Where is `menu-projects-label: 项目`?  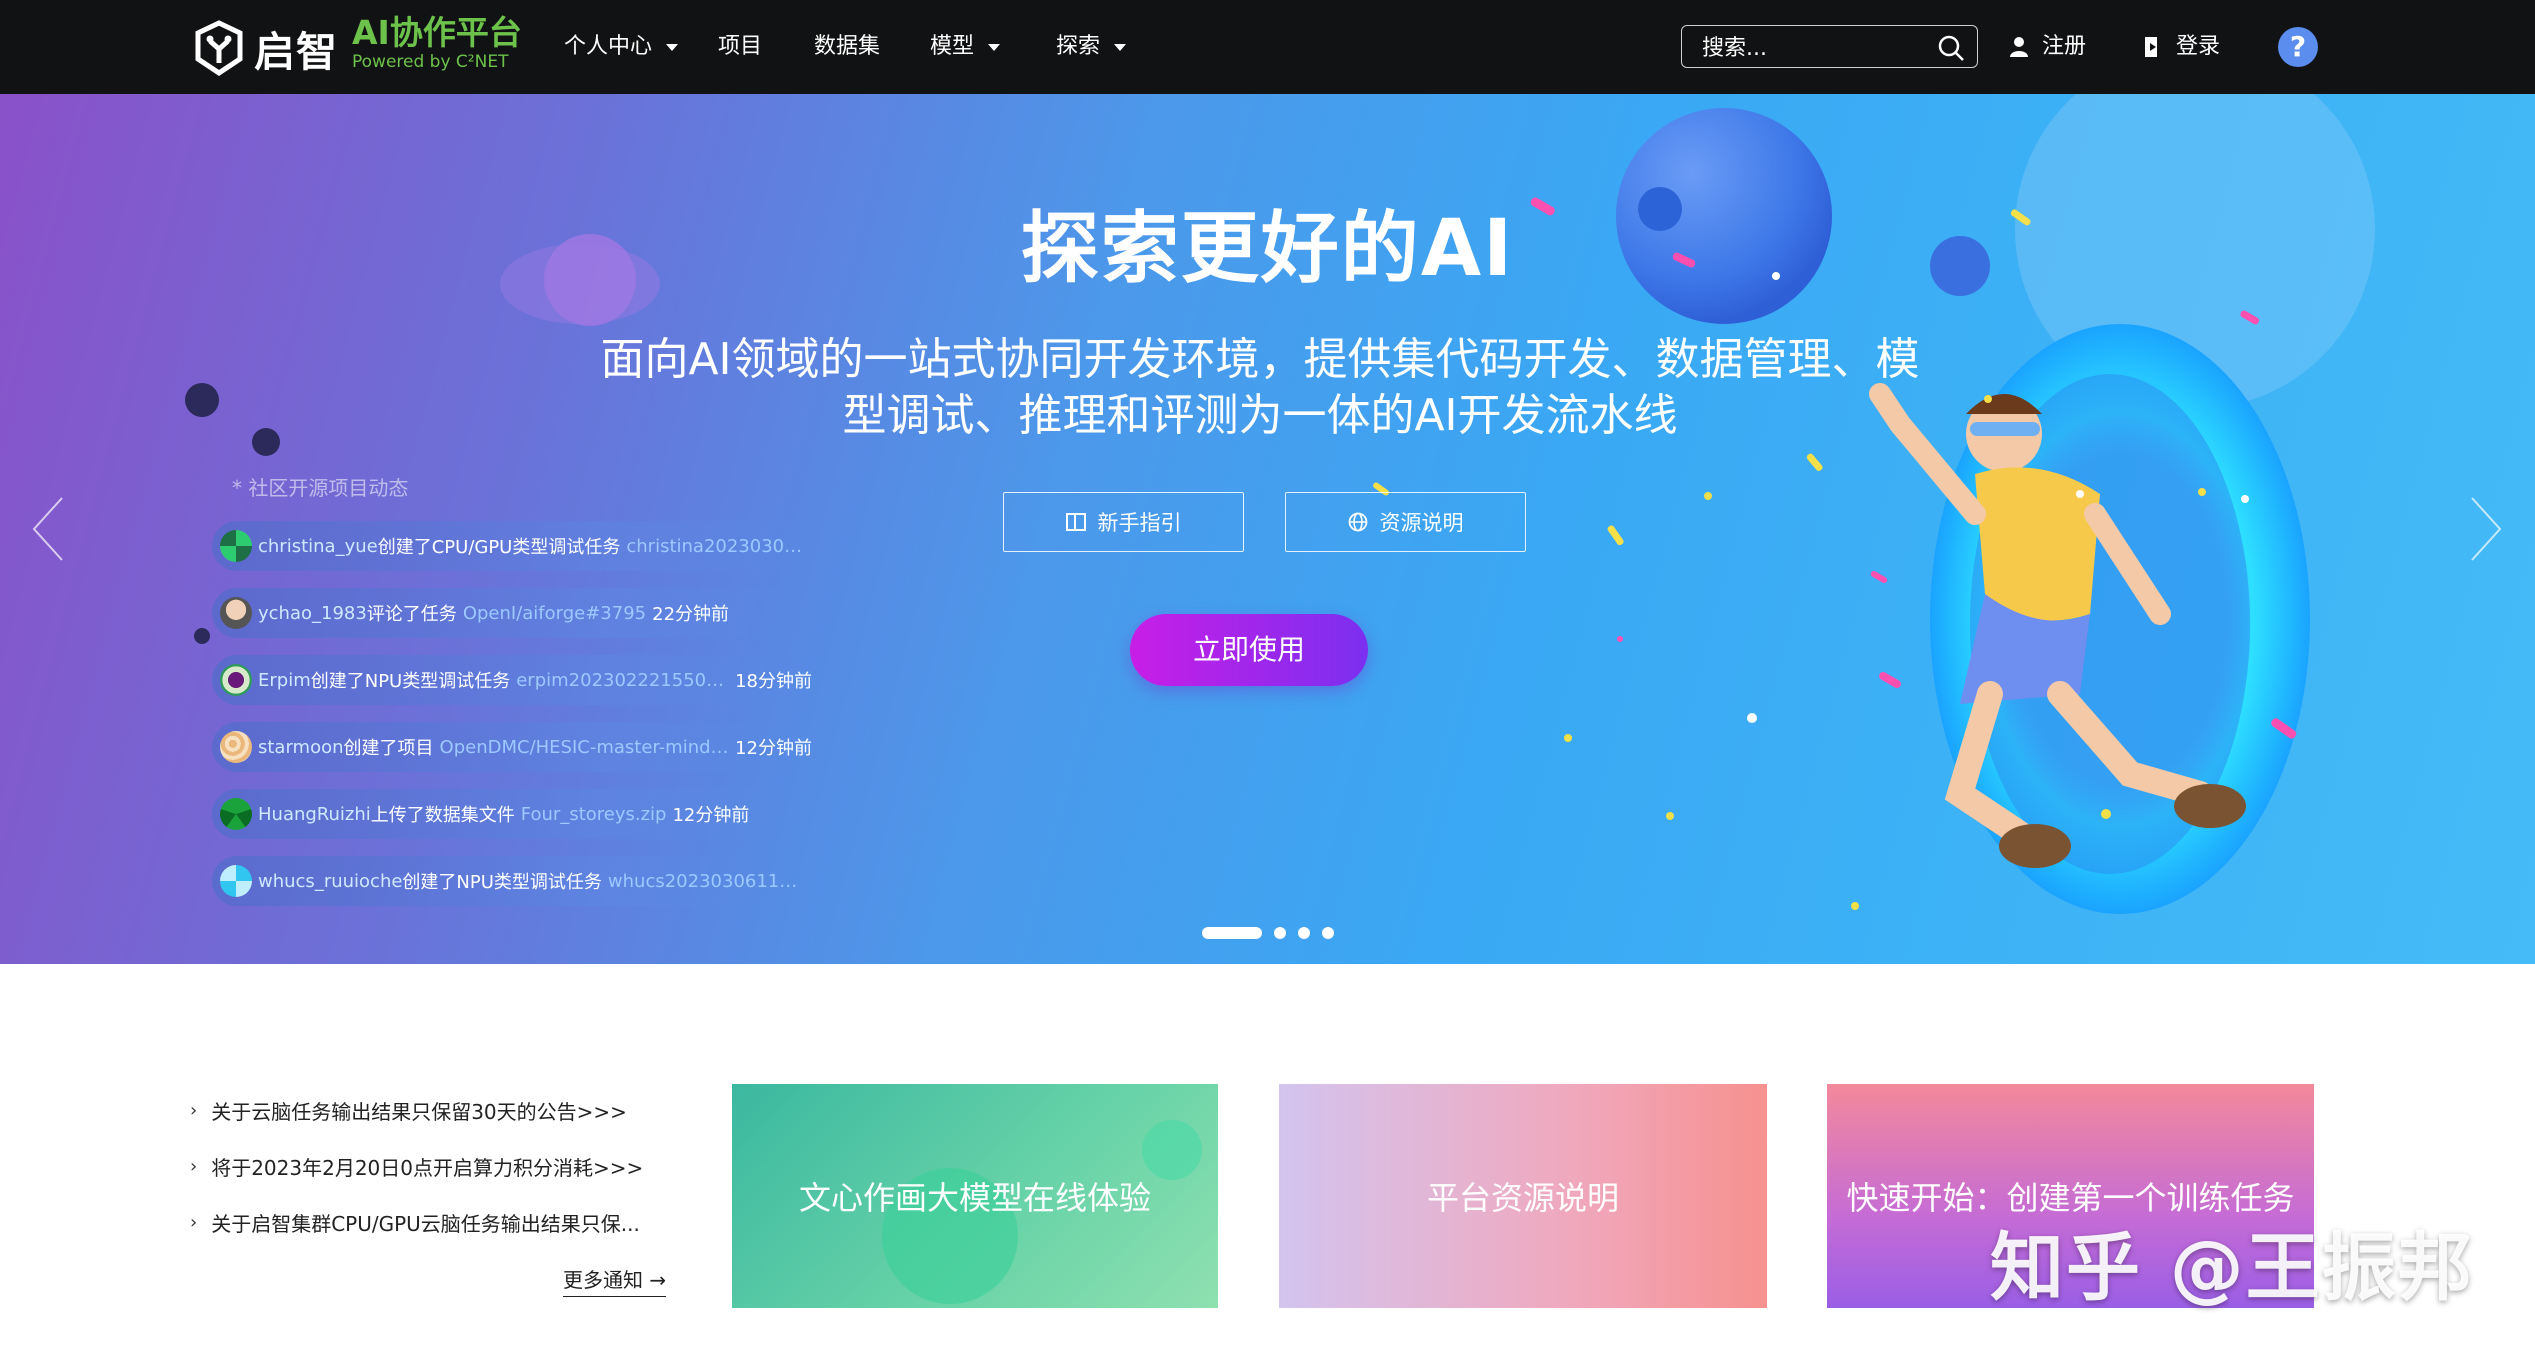
menu-projects-label: 项目 is located at coordinates (740, 46).